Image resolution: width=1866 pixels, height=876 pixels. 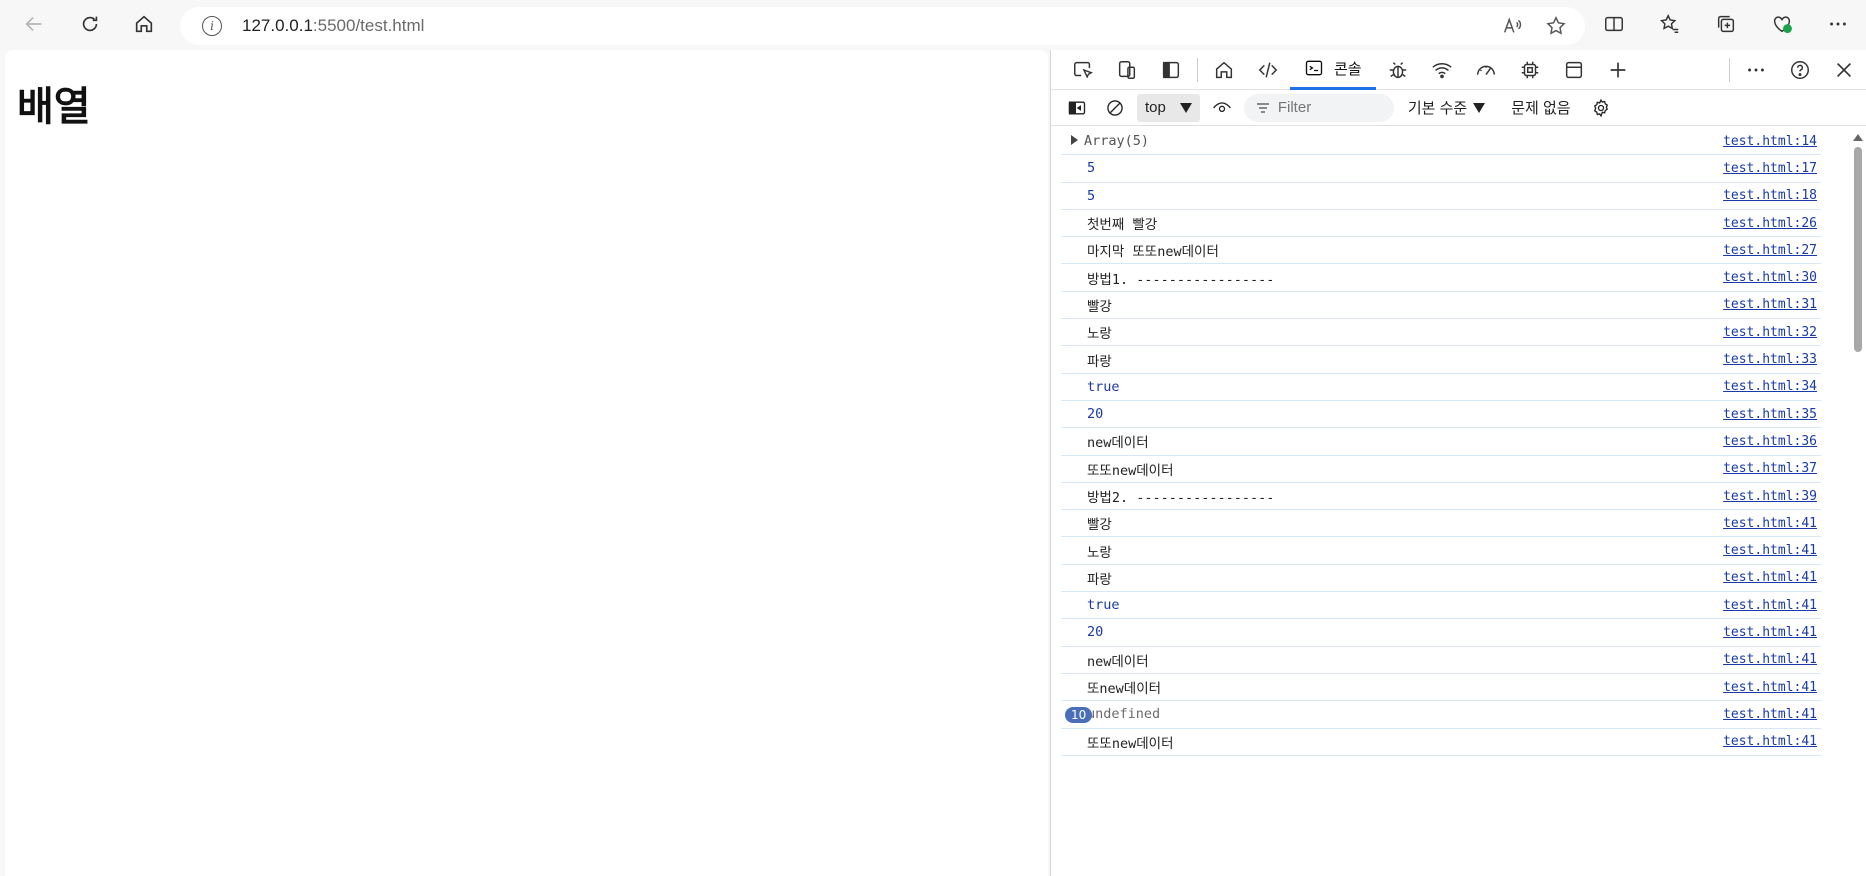 What do you see at coordinates (333, 25) in the screenshot?
I see `url-text: 127.0.0.1:5500/test.html` at bounding box center [333, 25].